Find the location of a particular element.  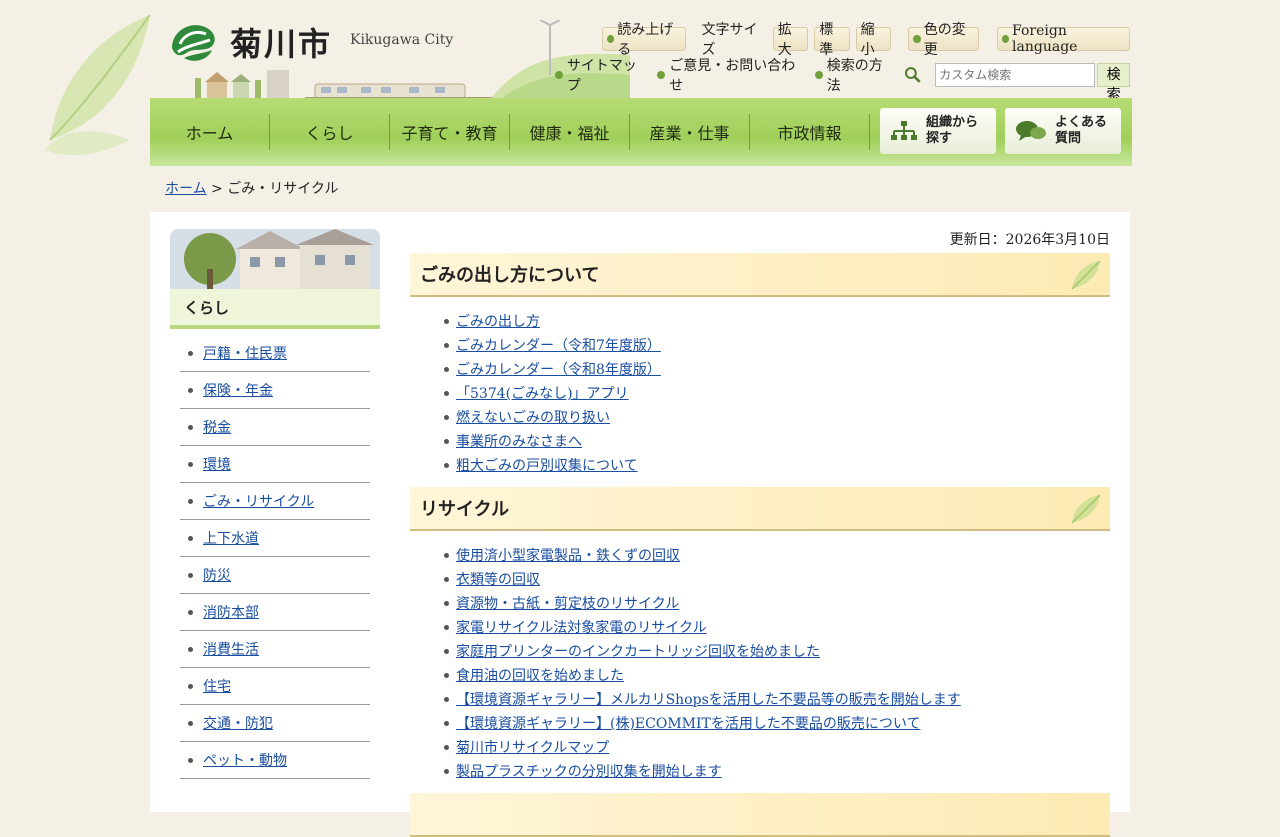

faq-label: よくある 質問 is located at coordinates (1081, 131).